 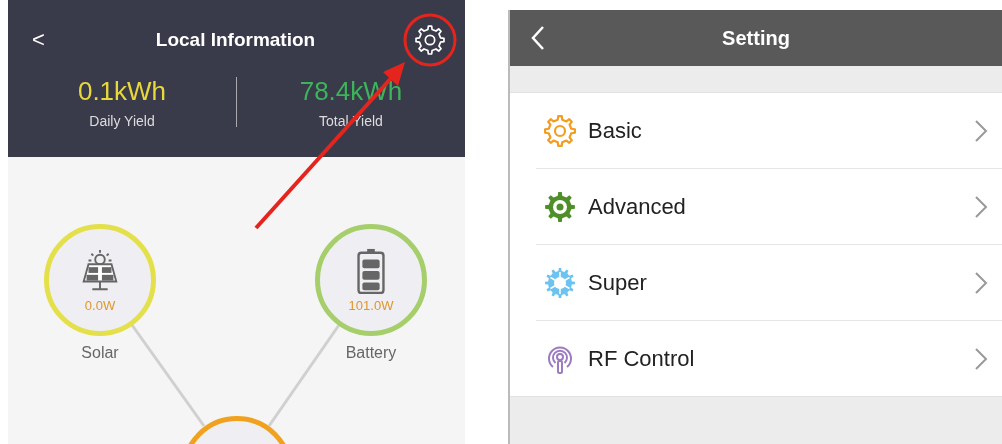 I want to click on settings-item: Super, so click(x=769, y=283).